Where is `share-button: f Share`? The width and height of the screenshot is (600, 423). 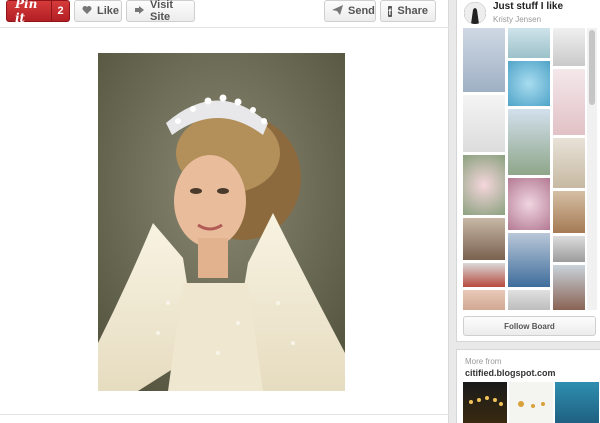
share-button: f Share is located at coordinates (408, 11).